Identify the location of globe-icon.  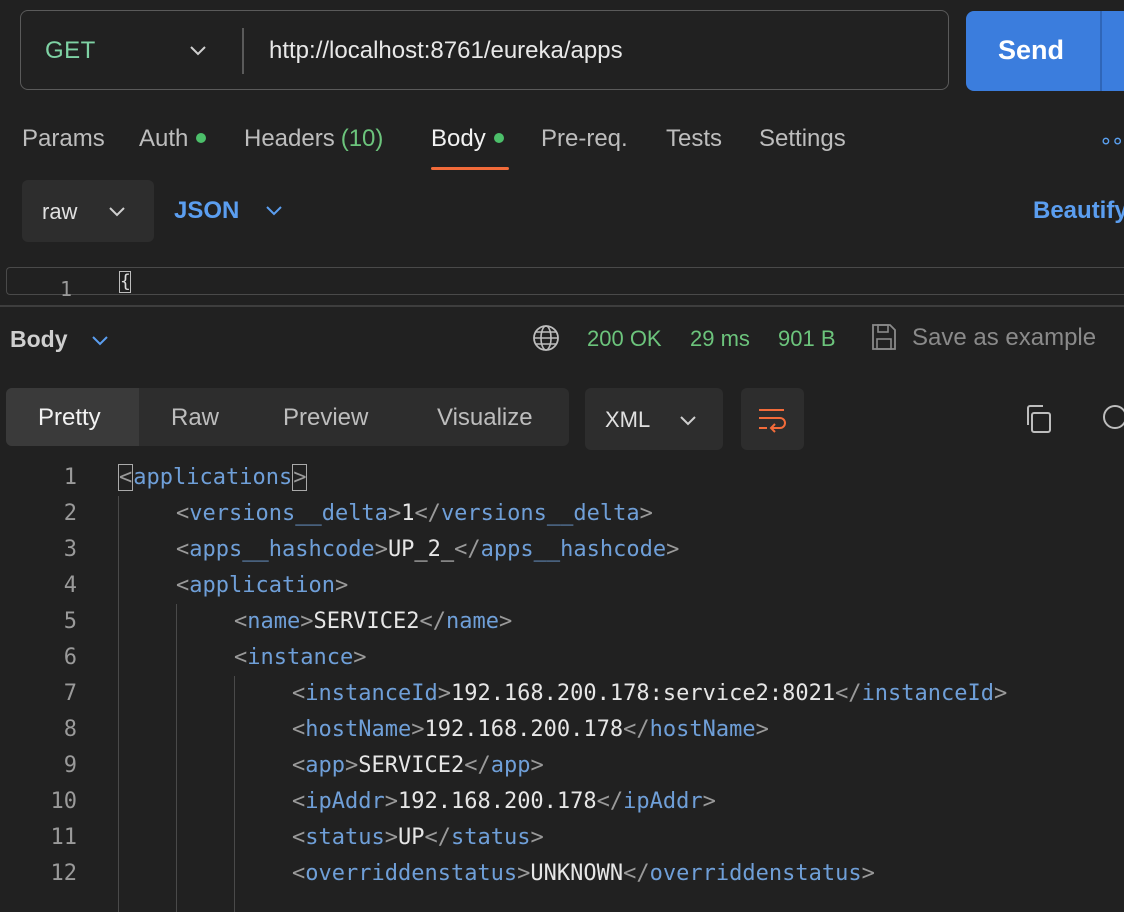
(546, 338).